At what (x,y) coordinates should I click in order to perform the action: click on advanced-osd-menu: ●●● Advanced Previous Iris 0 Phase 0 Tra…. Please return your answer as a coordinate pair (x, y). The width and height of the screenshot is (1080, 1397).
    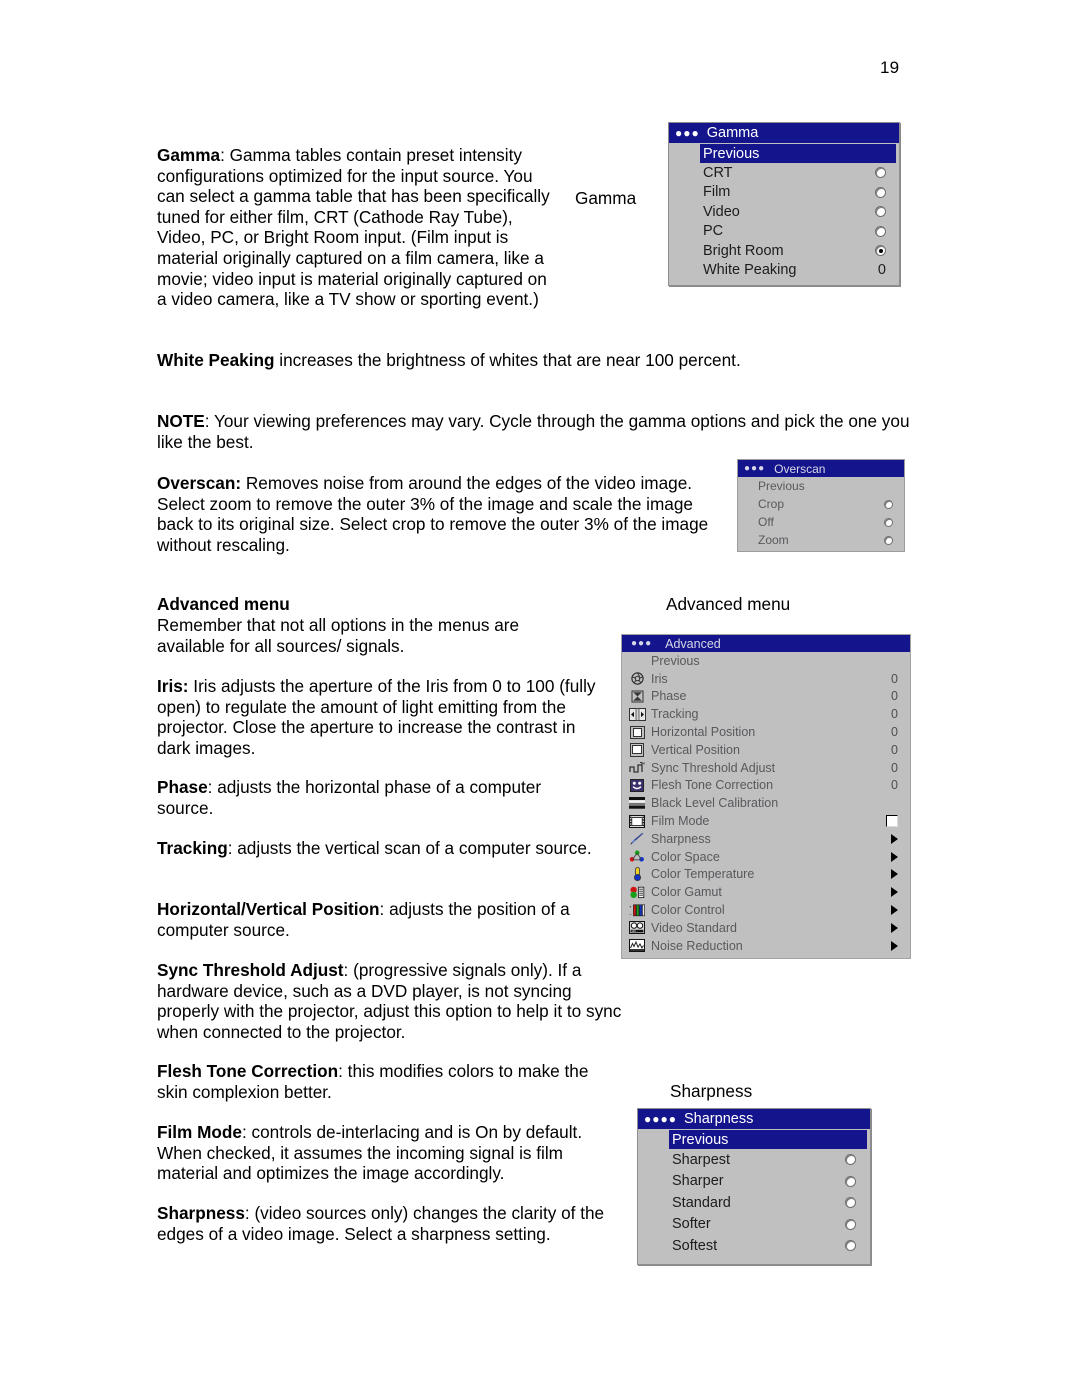
    Looking at the image, I should click on (766, 796).